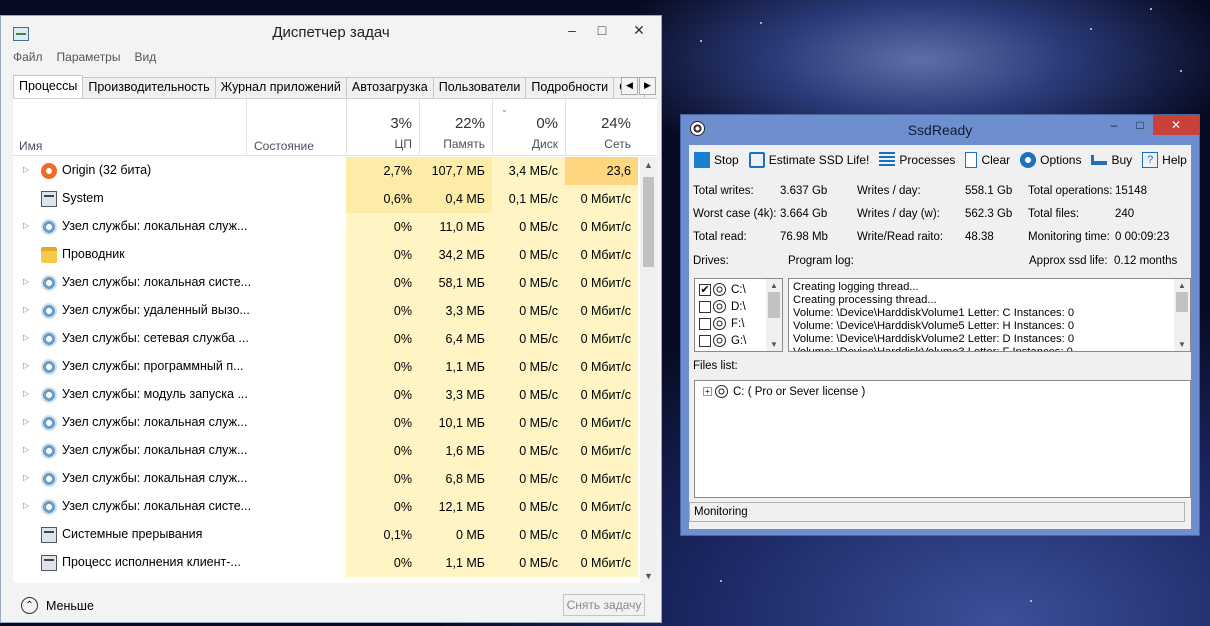 The image size is (1210, 626). Describe the element at coordinates (455, 451) in the screenshot. I see `cell-mem: 1,6 МБ` at that location.